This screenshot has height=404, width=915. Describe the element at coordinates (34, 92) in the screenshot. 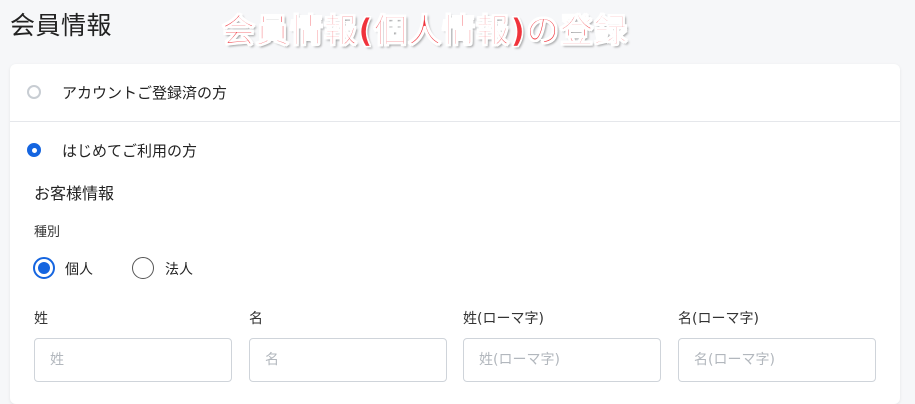

I see `existing-account-radio` at that location.